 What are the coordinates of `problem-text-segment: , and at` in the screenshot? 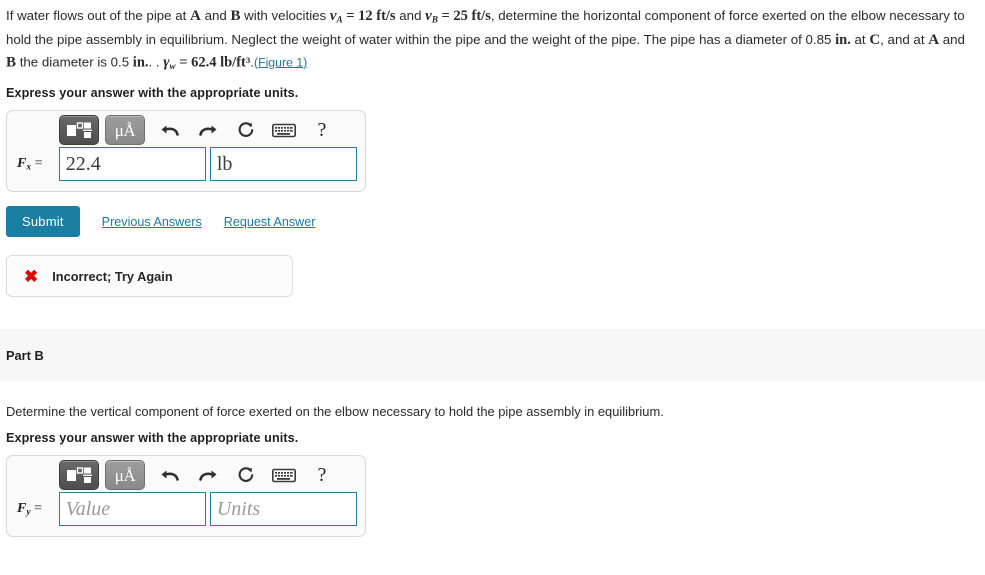 It's located at (904, 40).